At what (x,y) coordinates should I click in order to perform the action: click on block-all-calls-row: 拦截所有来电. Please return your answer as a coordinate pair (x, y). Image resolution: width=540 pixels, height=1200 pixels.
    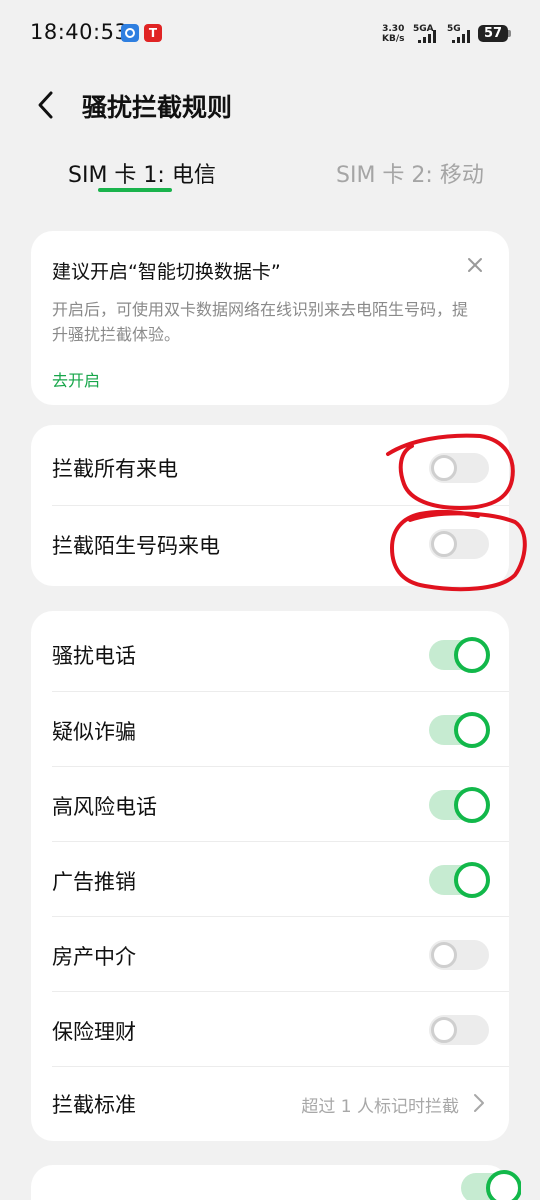
    Looking at the image, I should click on (270, 465).